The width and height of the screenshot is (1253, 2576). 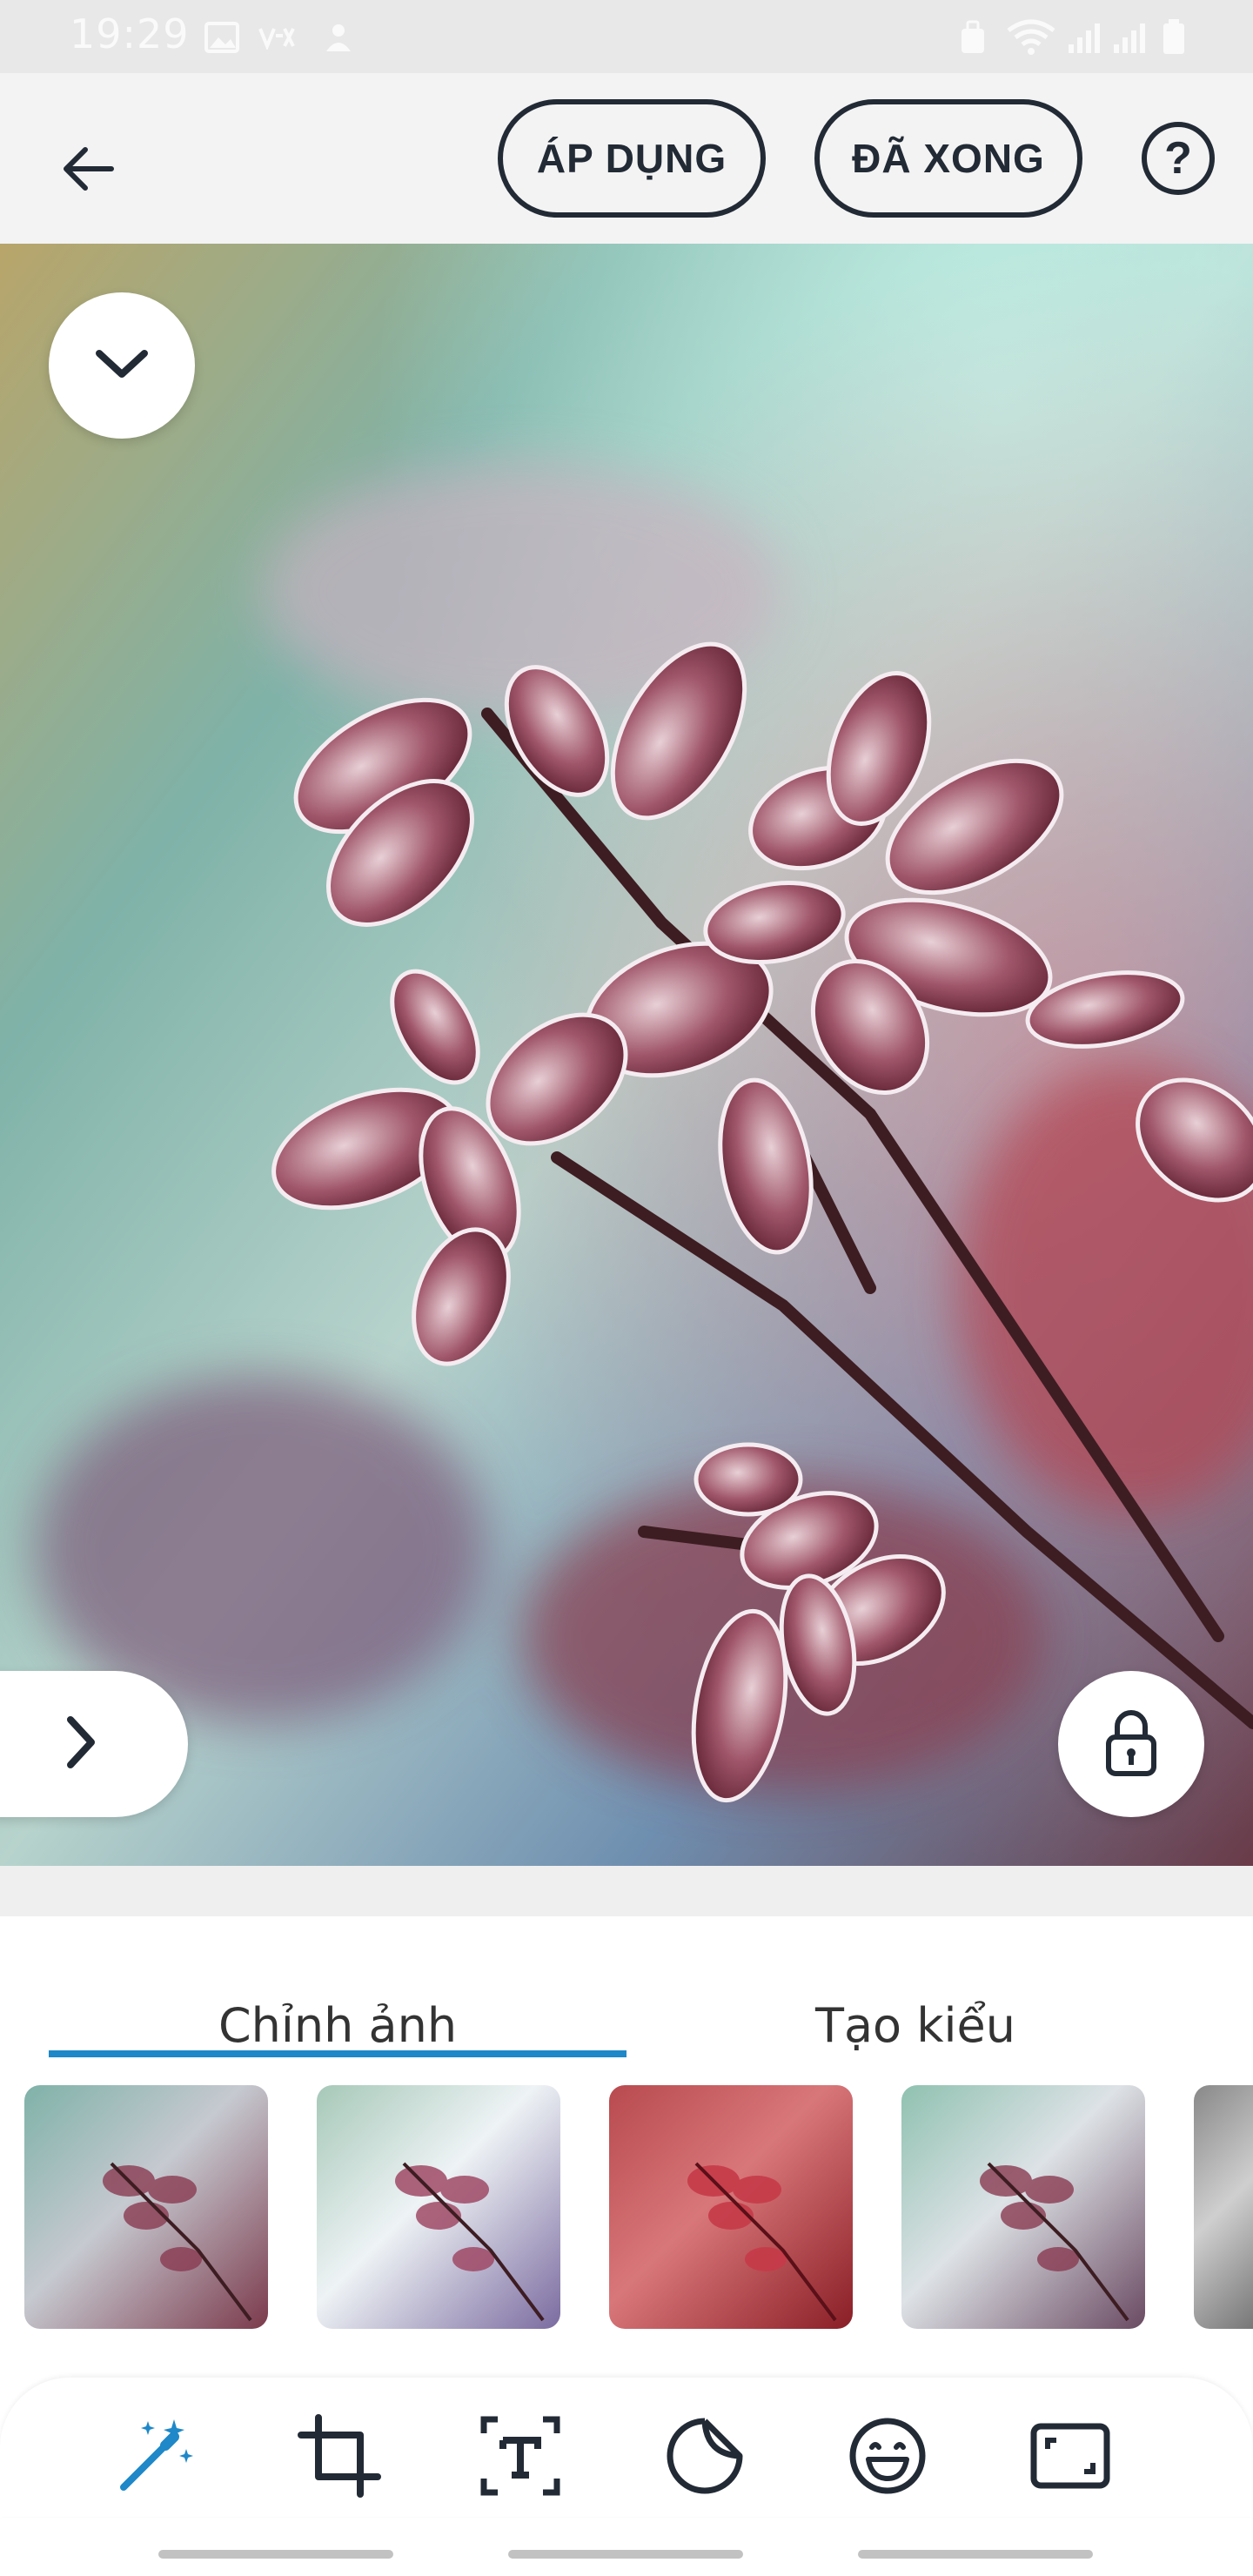 I want to click on magic-wand-icon, so click(x=154, y=2455).